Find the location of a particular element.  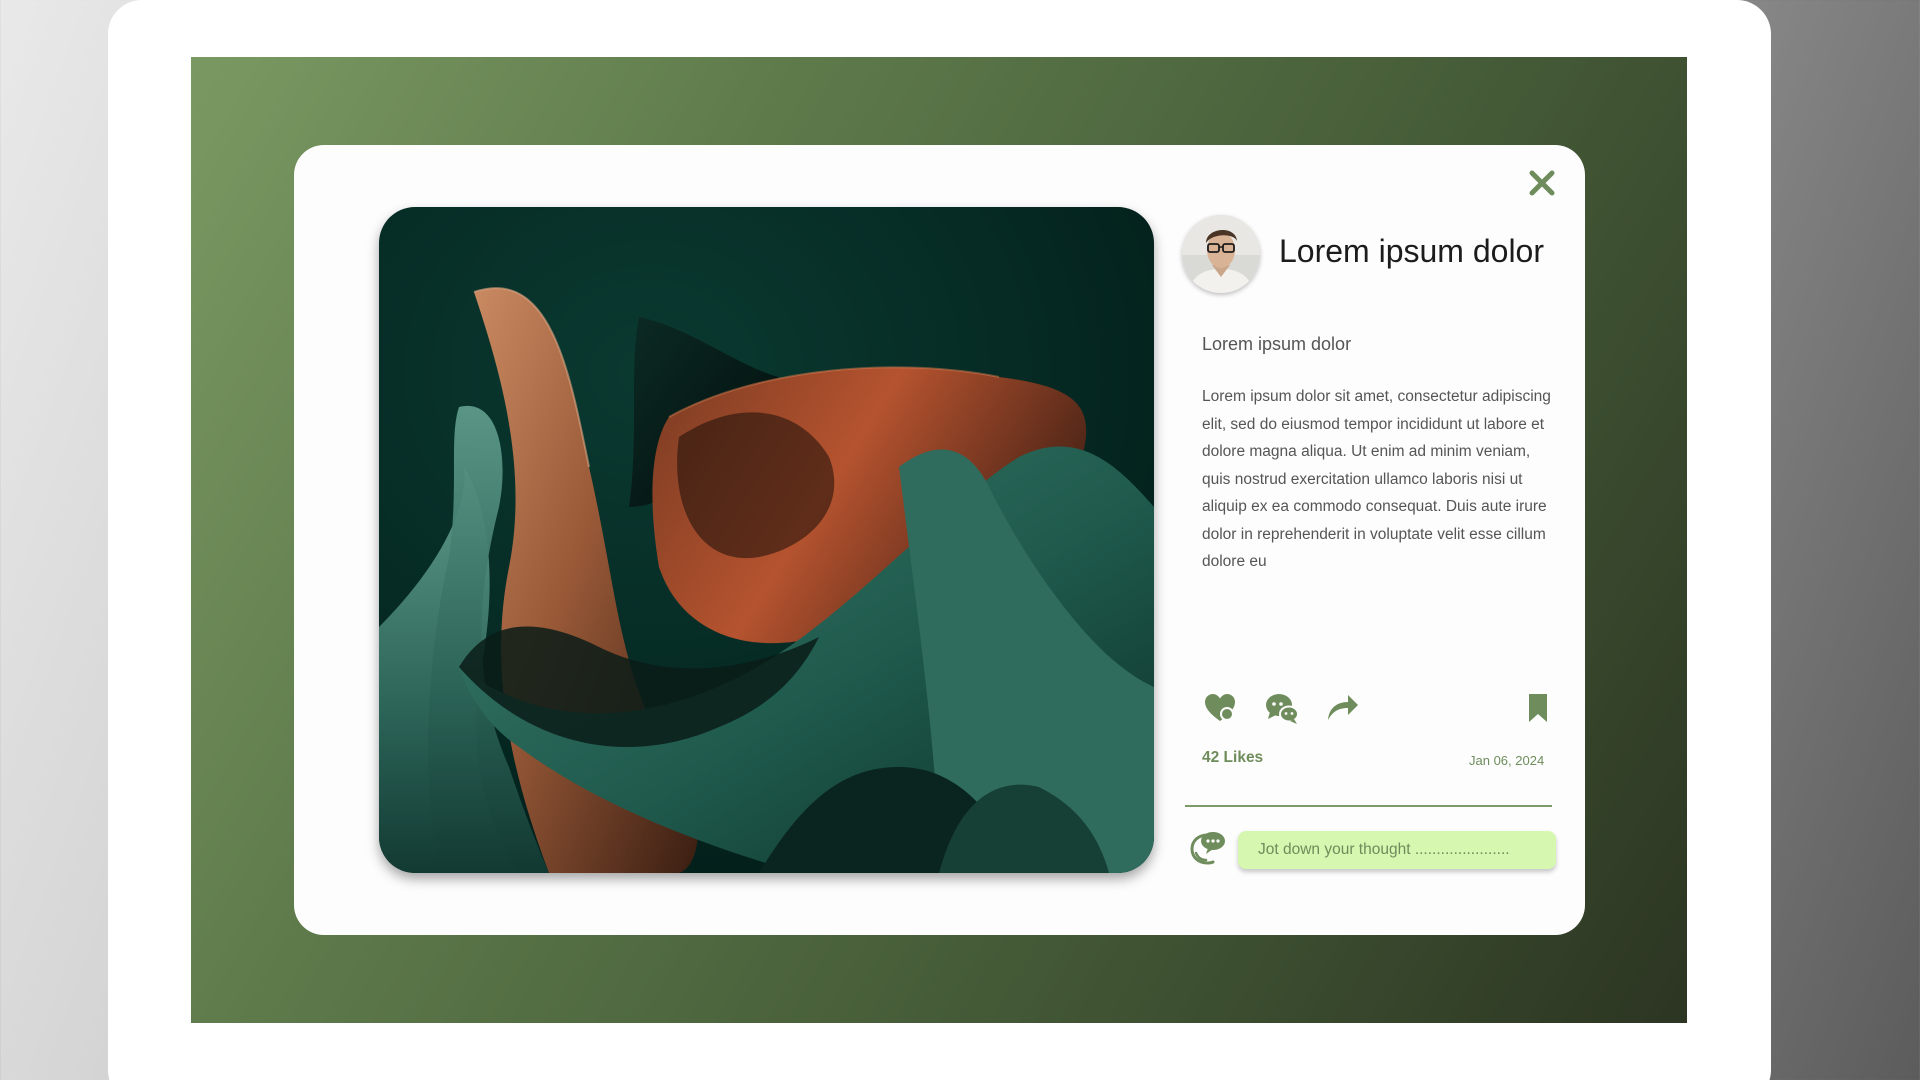

divider is located at coordinates (1368, 806).